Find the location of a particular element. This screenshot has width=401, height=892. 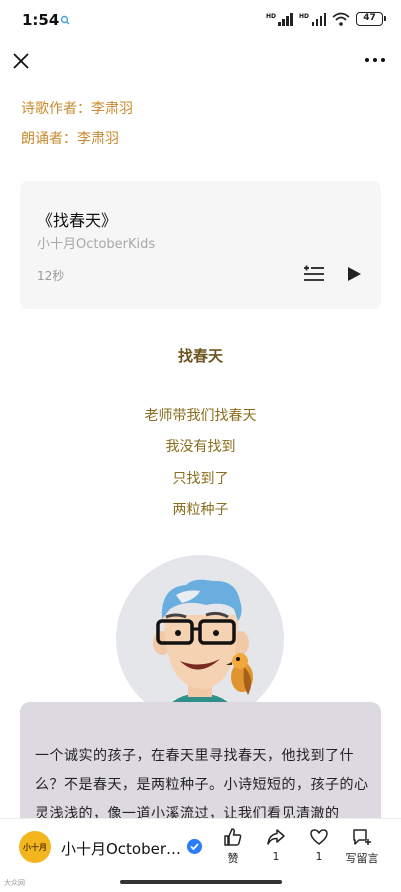

battery-icon: 47 is located at coordinates (371, 19).